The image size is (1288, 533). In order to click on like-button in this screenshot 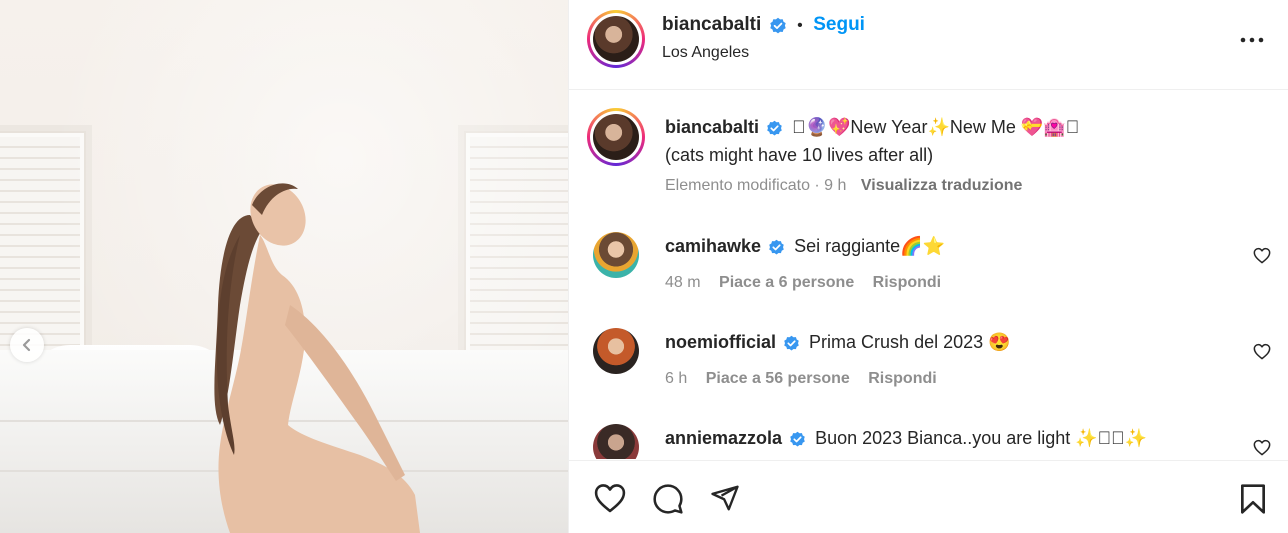, I will do `click(610, 500)`.